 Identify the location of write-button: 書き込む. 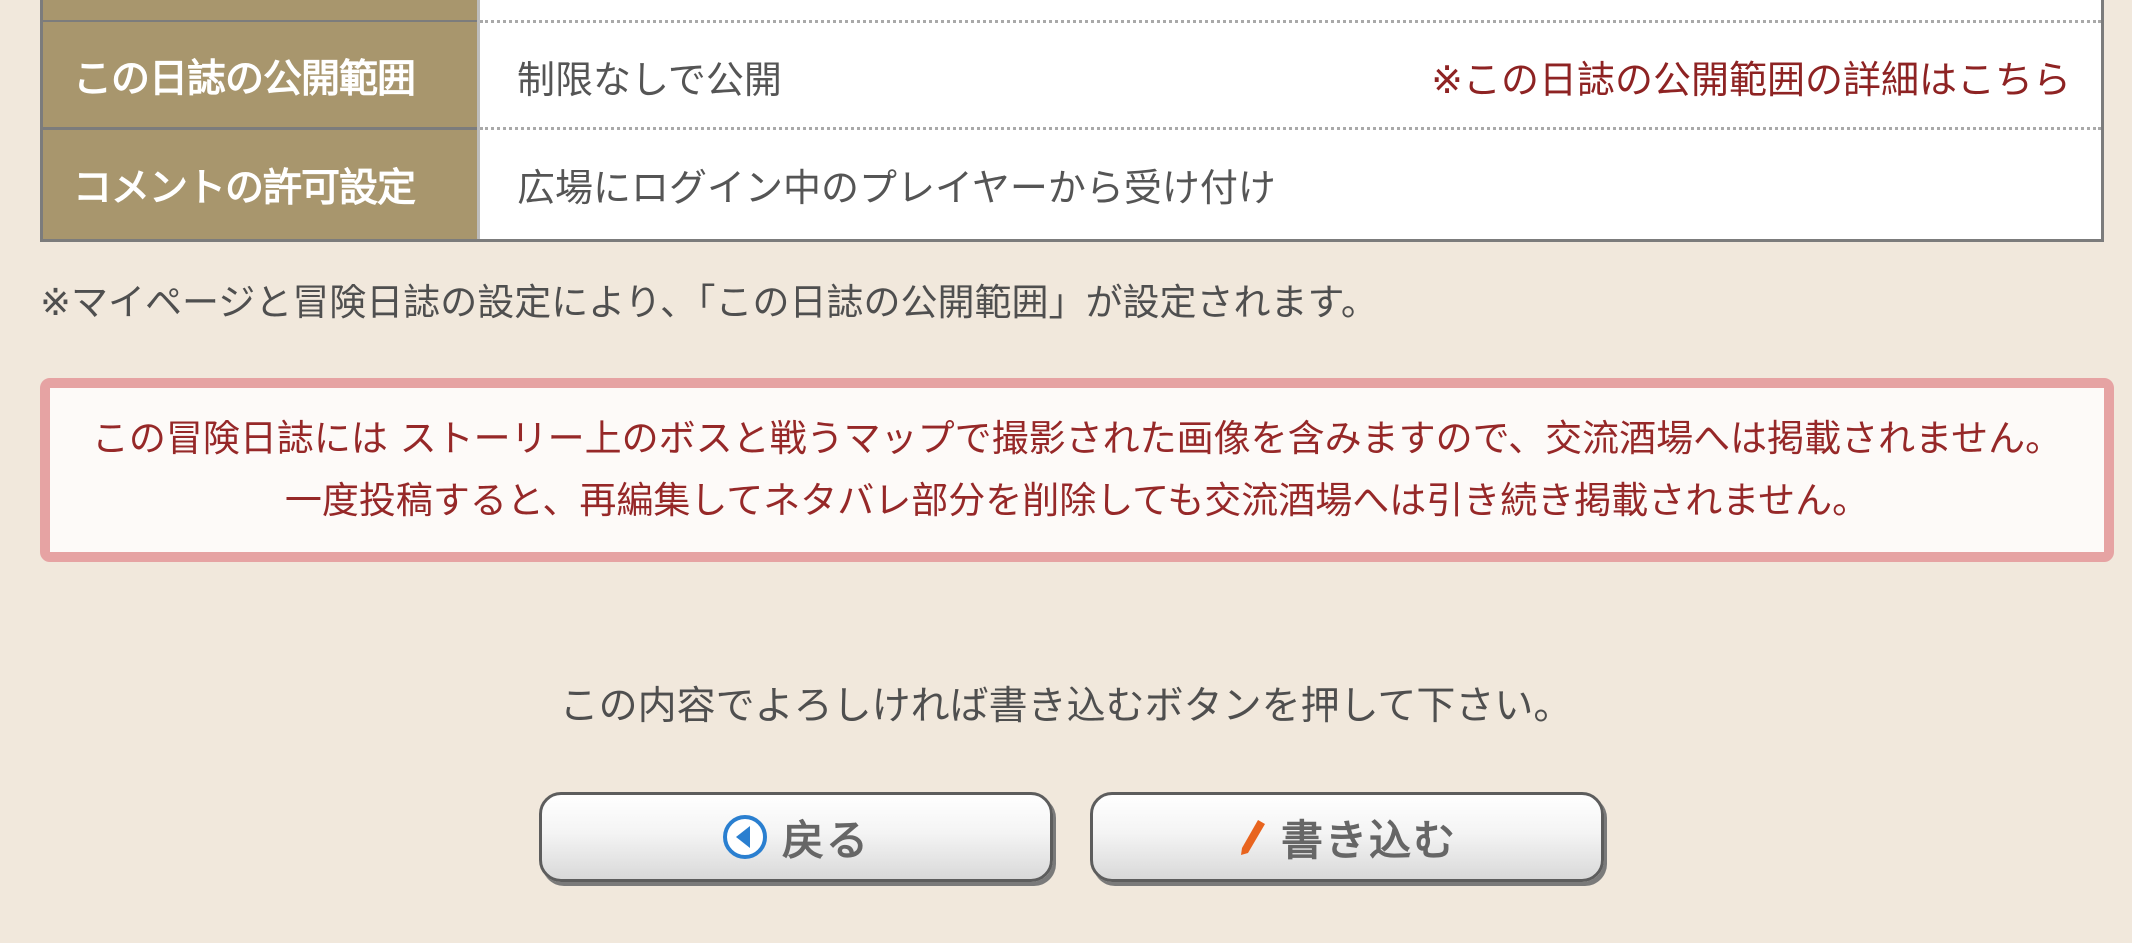
(1347, 837).